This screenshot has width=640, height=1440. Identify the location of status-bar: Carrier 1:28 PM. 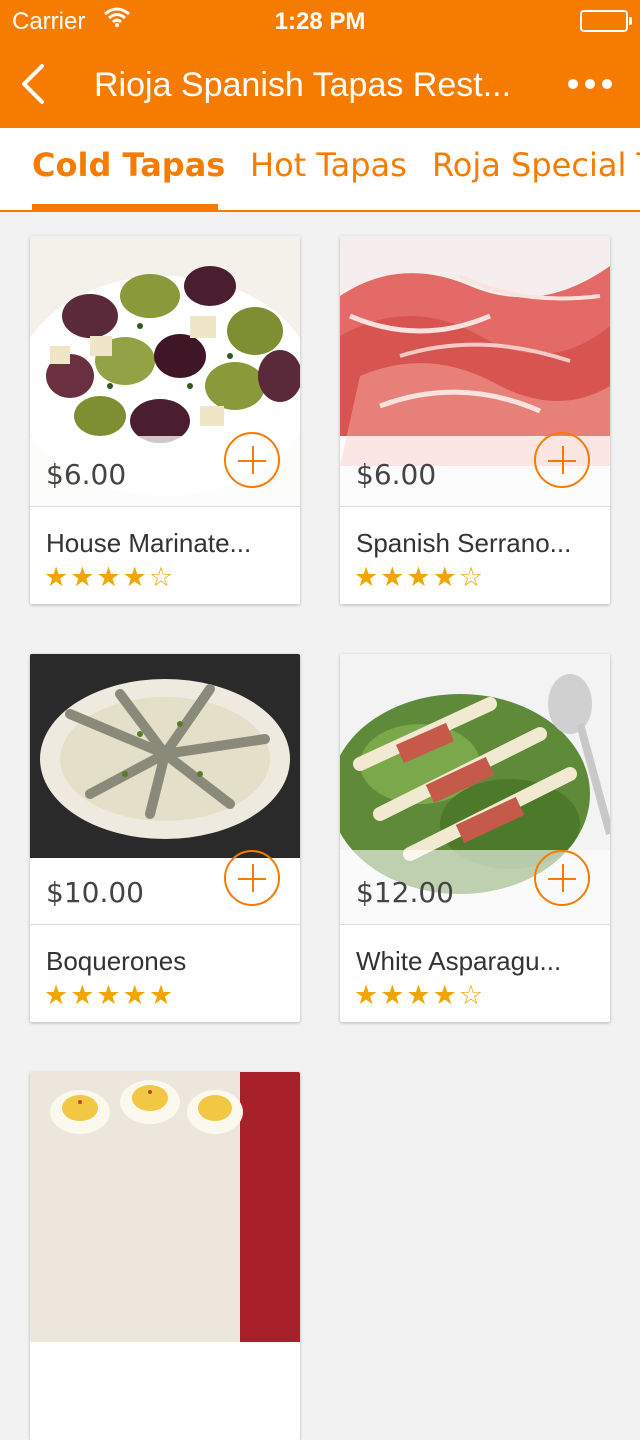
(320, 20).